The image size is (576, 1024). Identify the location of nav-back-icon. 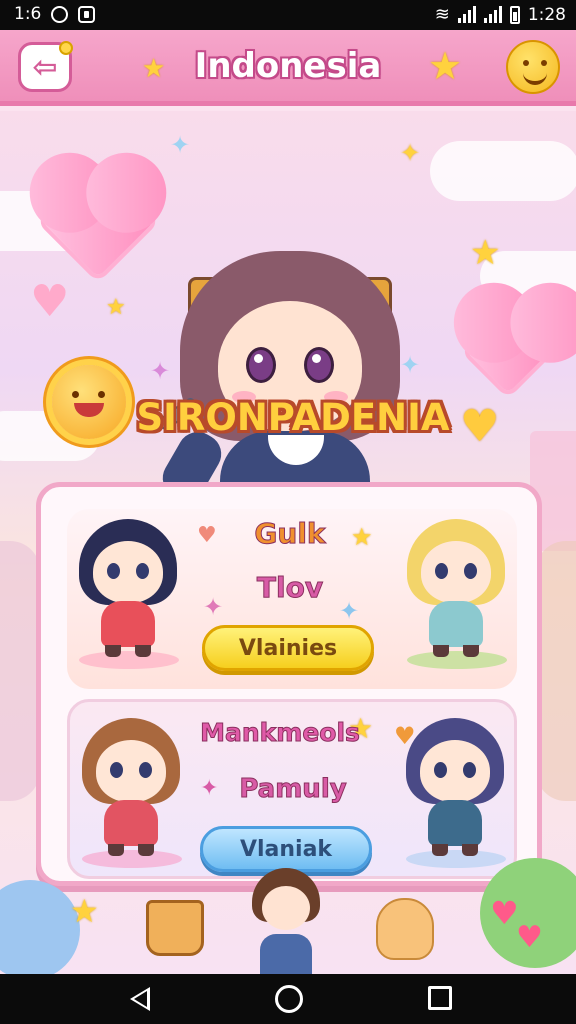
(140, 999).